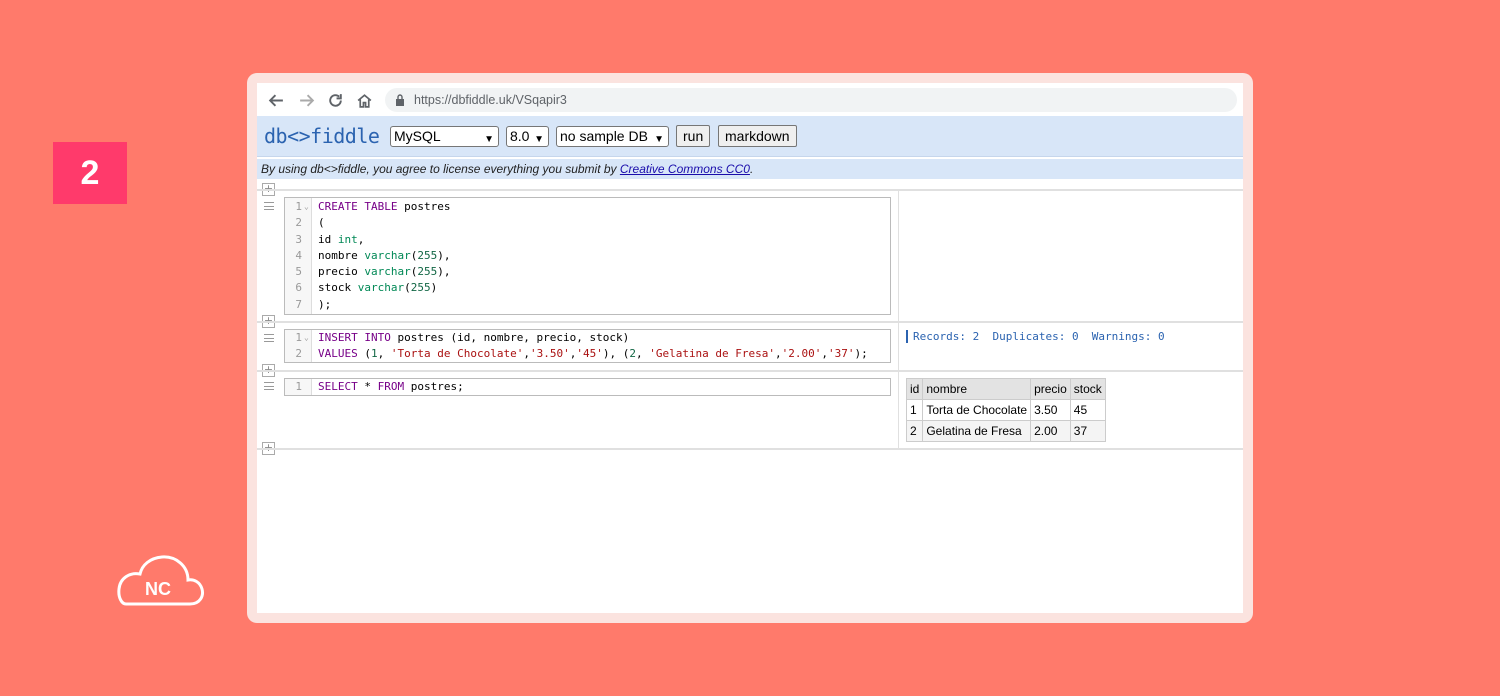  Describe the element at coordinates (1050, 431) in the screenshot. I see `table-cell: 2.00` at that location.